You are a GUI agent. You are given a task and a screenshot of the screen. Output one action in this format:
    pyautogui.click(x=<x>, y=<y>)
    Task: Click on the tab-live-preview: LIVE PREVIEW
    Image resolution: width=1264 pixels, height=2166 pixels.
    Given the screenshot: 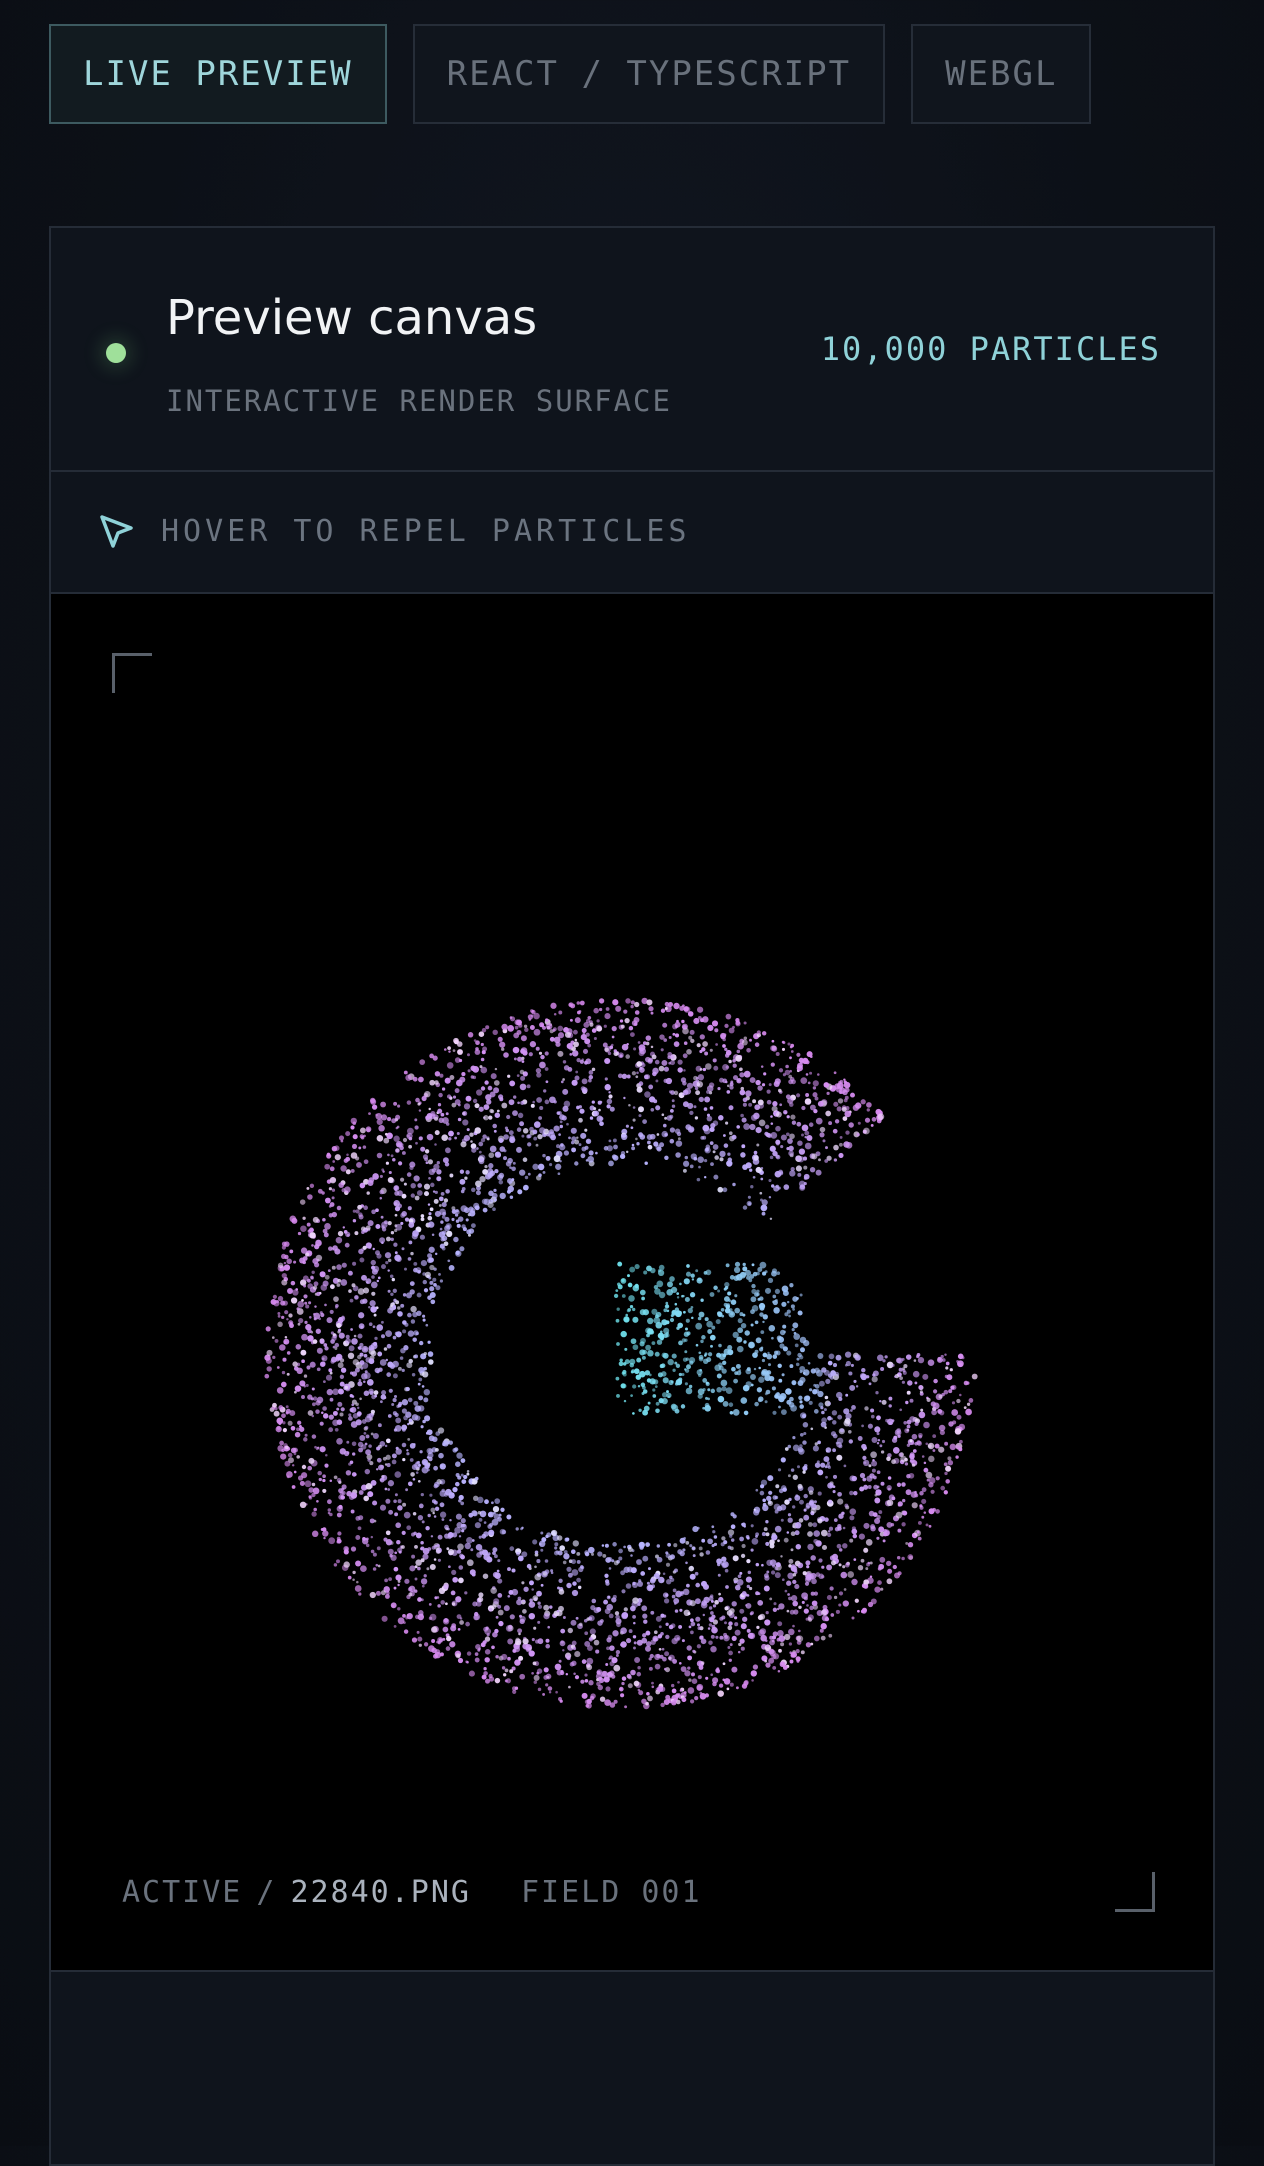 What is the action you would take?
    pyautogui.click(x=218, y=74)
    